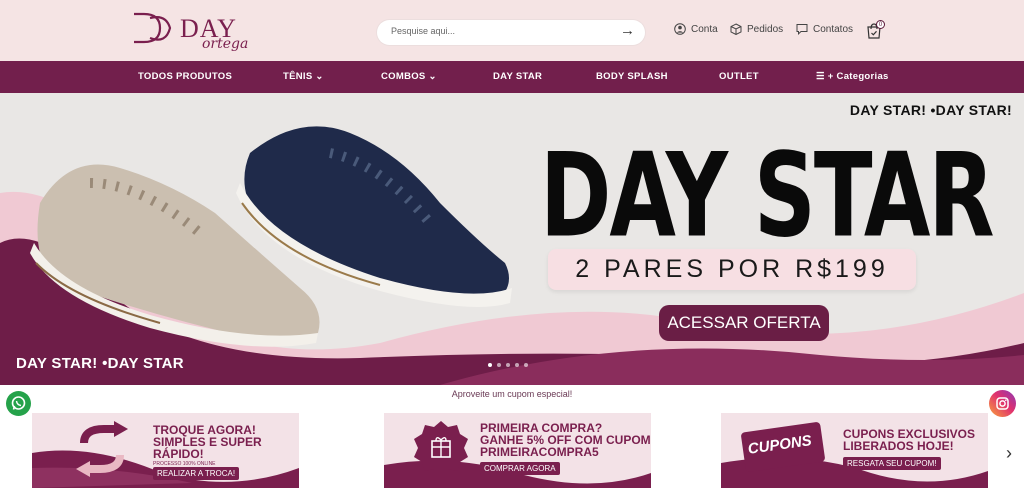  What do you see at coordinates (102, 449) in the screenshot?
I see `exchange-arrows-icon` at bounding box center [102, 449].